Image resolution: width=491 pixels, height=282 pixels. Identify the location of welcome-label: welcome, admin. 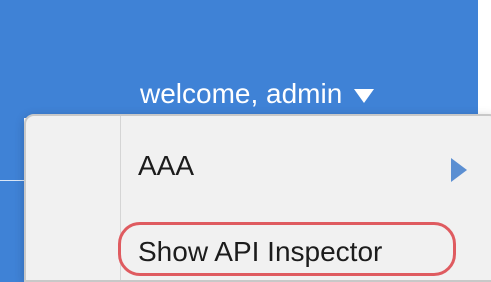
(241, 93).